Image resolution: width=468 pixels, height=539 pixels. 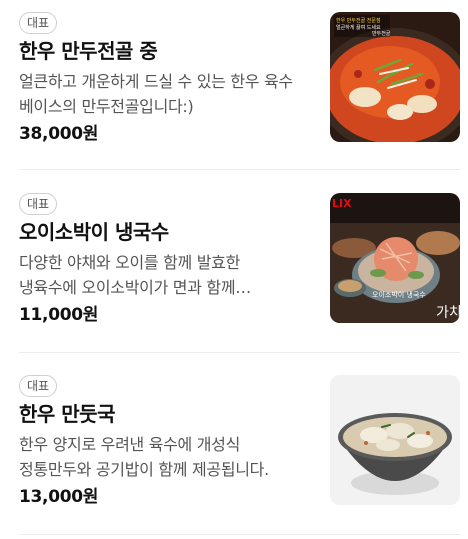 I want to click on menu-item-photo, so click(x=395, y=440).